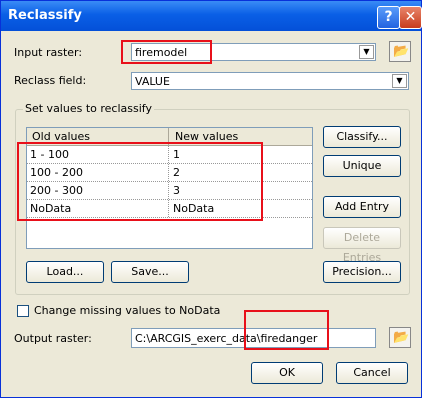 The width and height of the screenshot is (422, 398). I want to click on output-raster-label: Output raster:, so click(53, 338).